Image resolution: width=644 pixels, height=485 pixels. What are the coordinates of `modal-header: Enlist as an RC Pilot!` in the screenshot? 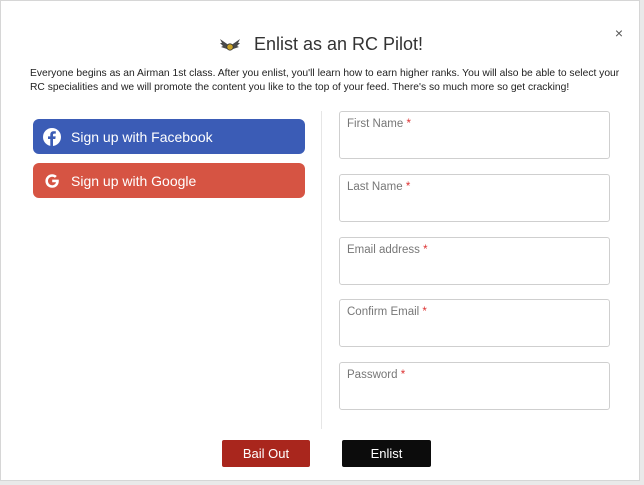 It's located at (321, 46).